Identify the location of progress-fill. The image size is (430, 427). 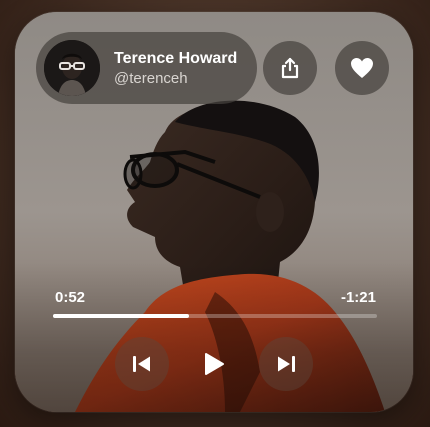
(121, 316).